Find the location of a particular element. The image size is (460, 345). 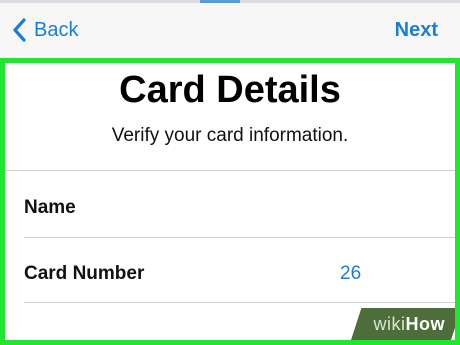

card-number-field: 26 is located at coordinates (350, 274).